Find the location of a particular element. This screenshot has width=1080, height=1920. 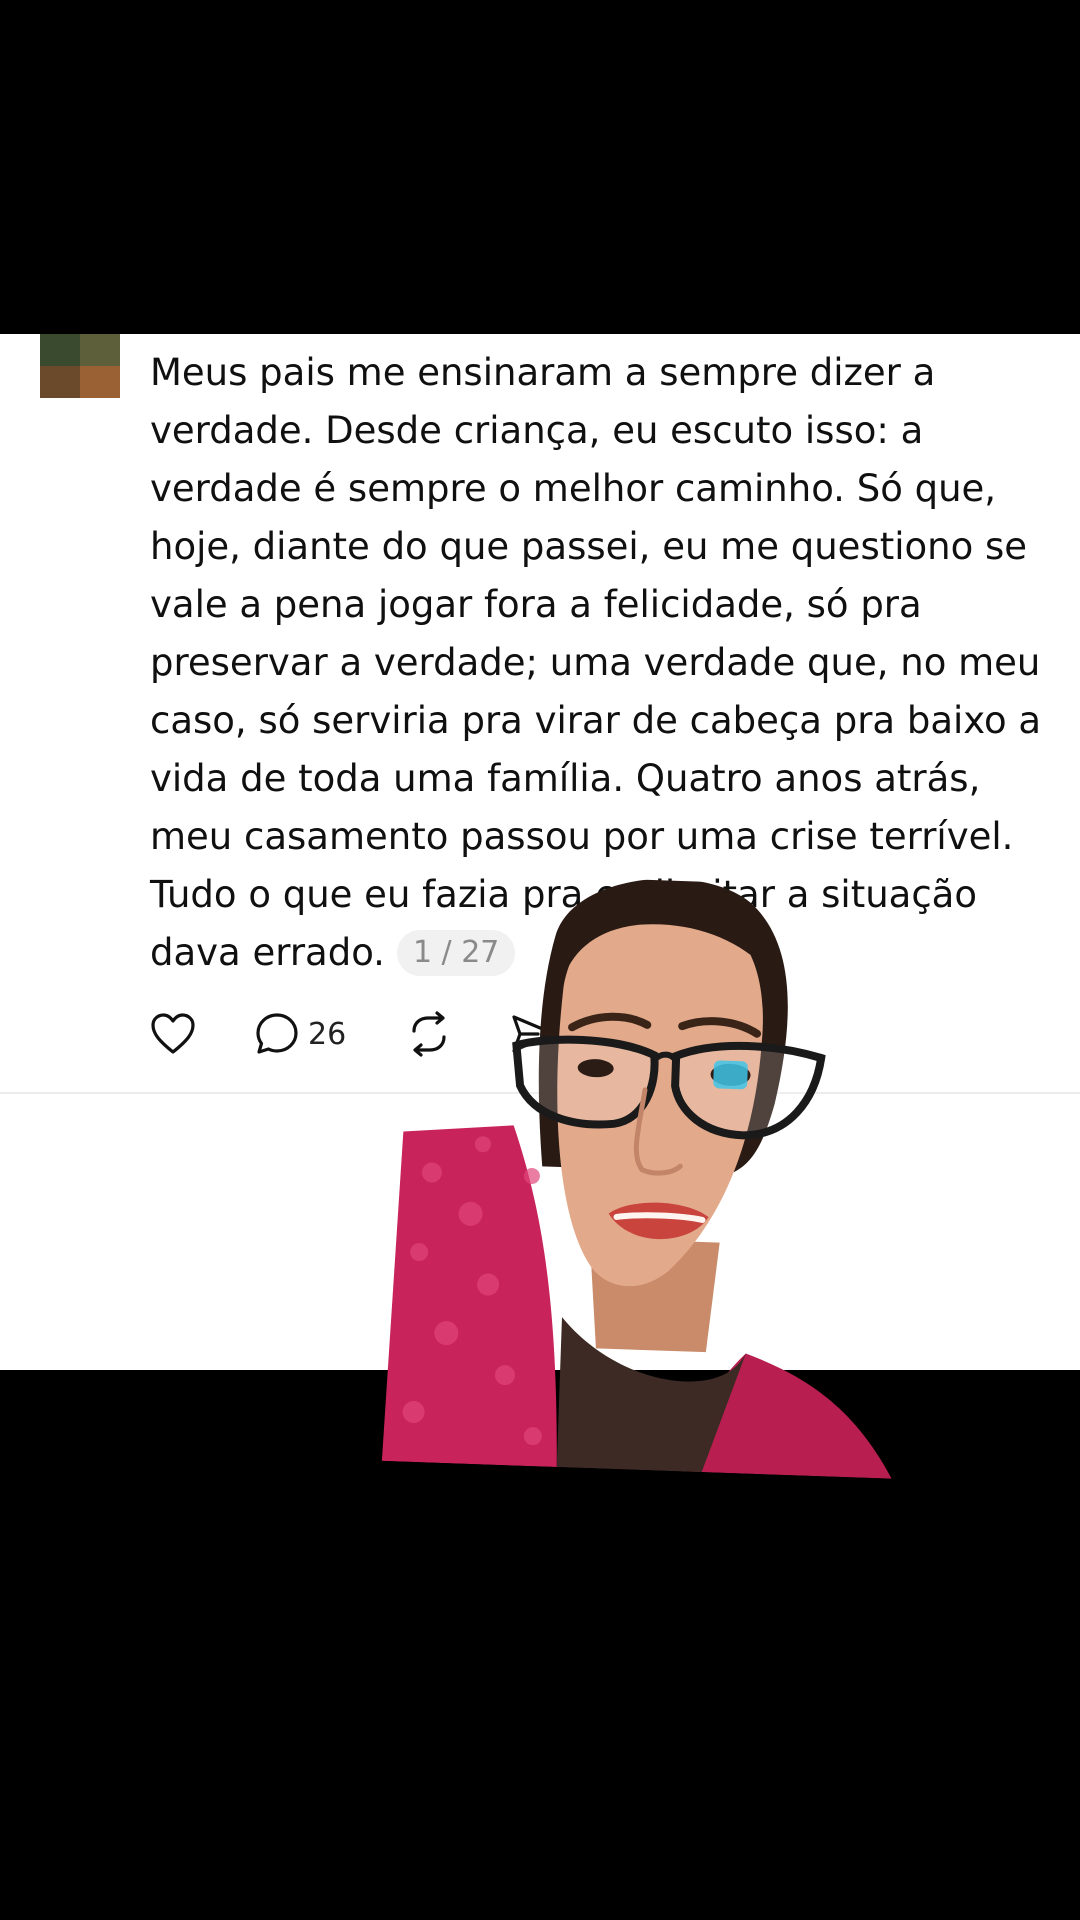

comment-button: 26 is located at coordinates (300, 1034).